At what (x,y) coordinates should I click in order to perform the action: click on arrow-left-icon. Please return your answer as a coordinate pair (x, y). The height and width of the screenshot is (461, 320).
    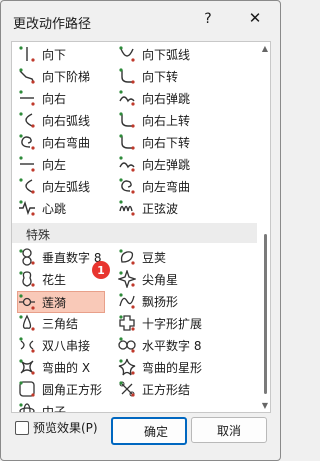
    Looking at the image, I should click on (27, 164).